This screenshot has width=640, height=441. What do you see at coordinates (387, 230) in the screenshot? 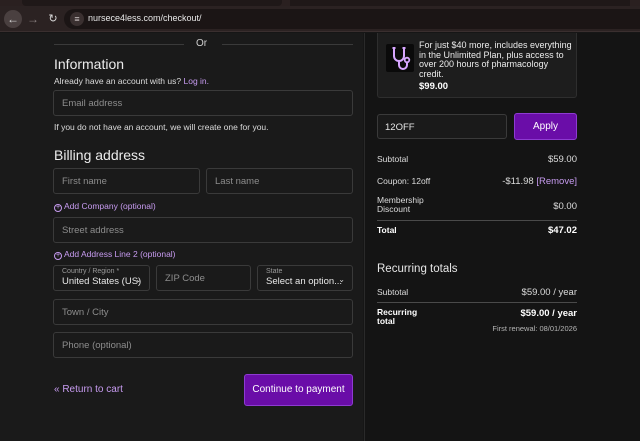
I see `total-label: Total` at bounding box center [387, 230].